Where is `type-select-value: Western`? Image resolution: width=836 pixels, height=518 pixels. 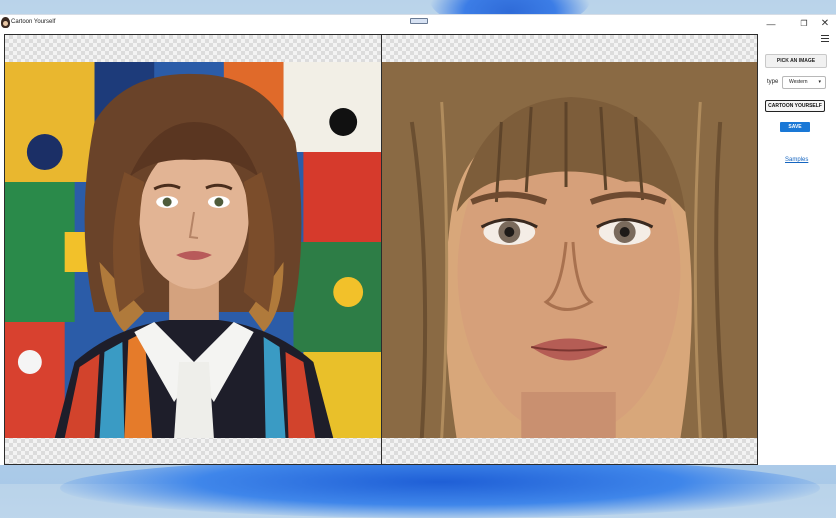 type-select-value: Western is located at coordinates (798, 82).